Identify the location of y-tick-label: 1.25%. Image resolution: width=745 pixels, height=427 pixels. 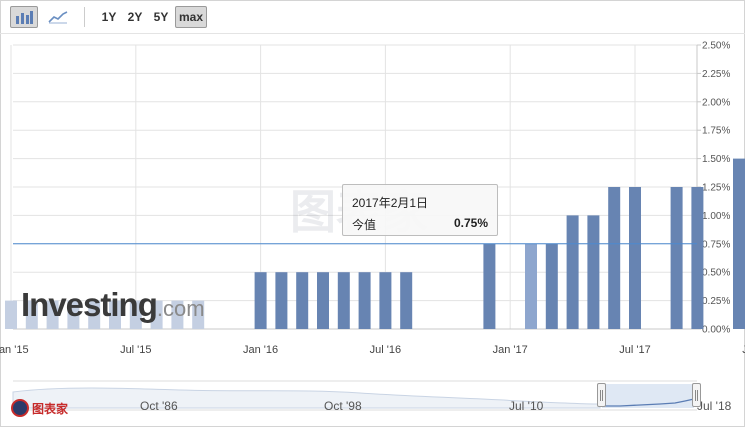
(716, 188).